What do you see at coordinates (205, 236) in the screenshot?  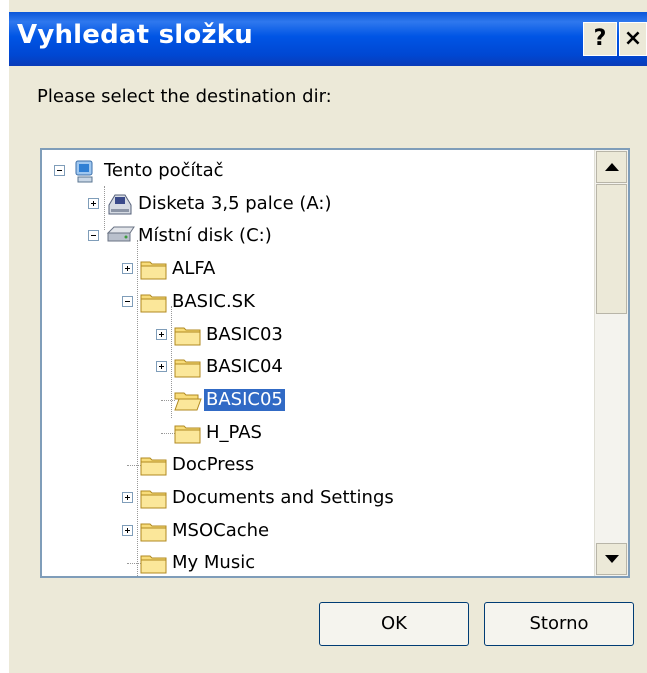 I see `tree-item-label: Místní disk (C:)` at bounding box center [205, 236].